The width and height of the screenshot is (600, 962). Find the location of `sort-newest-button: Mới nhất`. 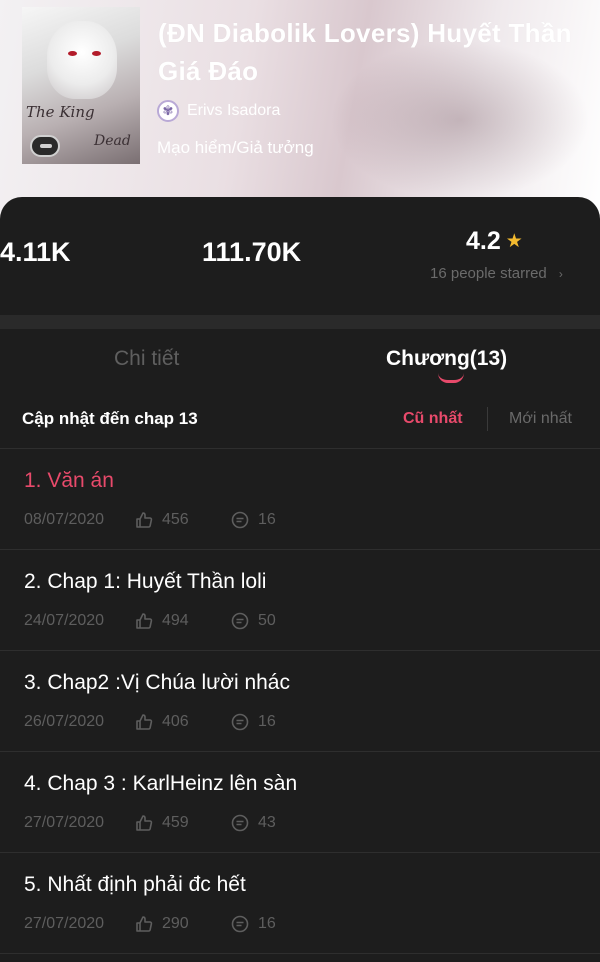

sort-newest-button: Mới nhất is located at coordinates (540, 419).